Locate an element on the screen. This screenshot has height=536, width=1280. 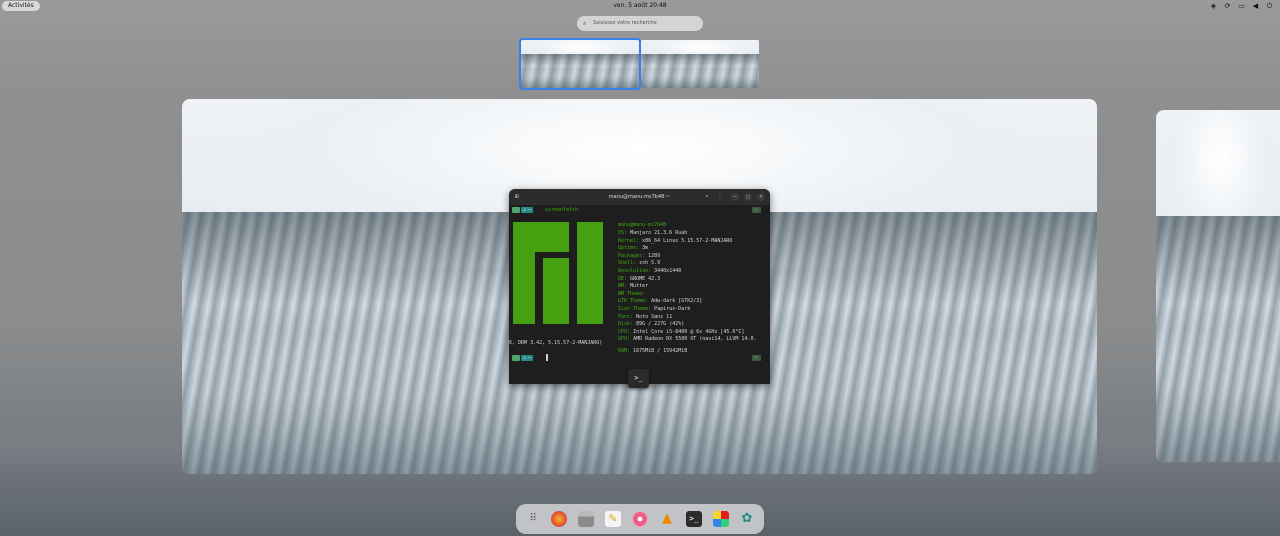
shell-prompt: ⌂ ~ is located at coordinates (522, 210).